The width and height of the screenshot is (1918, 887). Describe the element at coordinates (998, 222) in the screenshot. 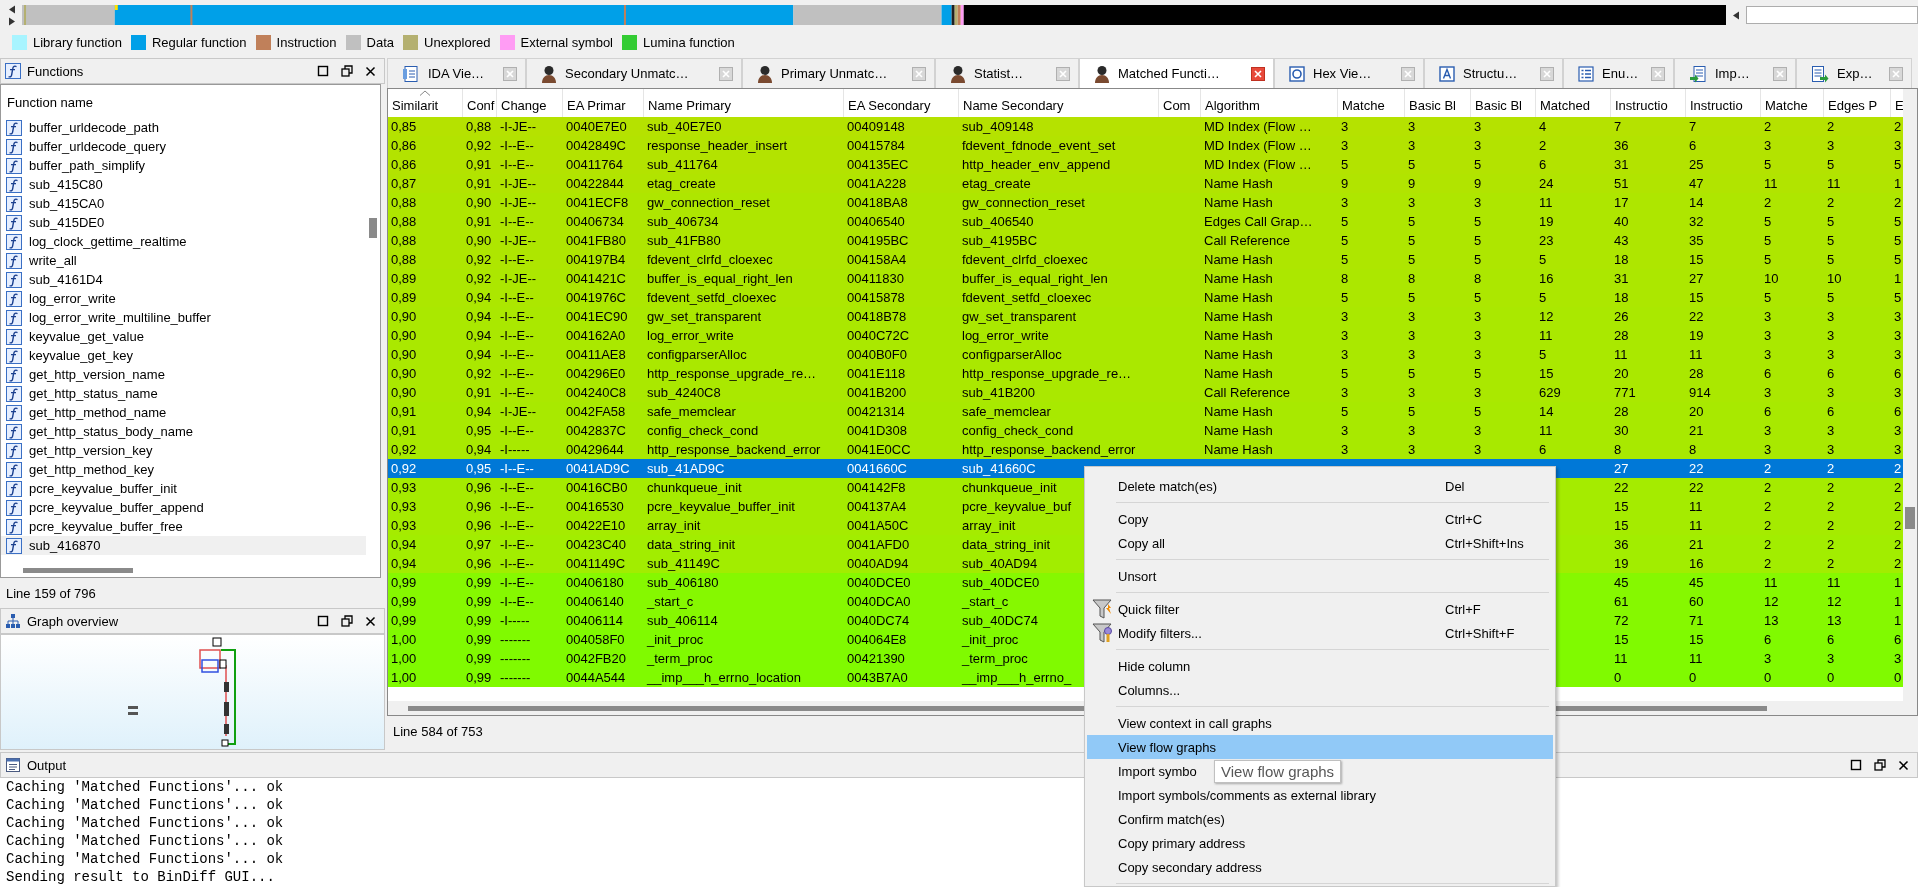

I see `table-cell-text: sub_406540` at that location.